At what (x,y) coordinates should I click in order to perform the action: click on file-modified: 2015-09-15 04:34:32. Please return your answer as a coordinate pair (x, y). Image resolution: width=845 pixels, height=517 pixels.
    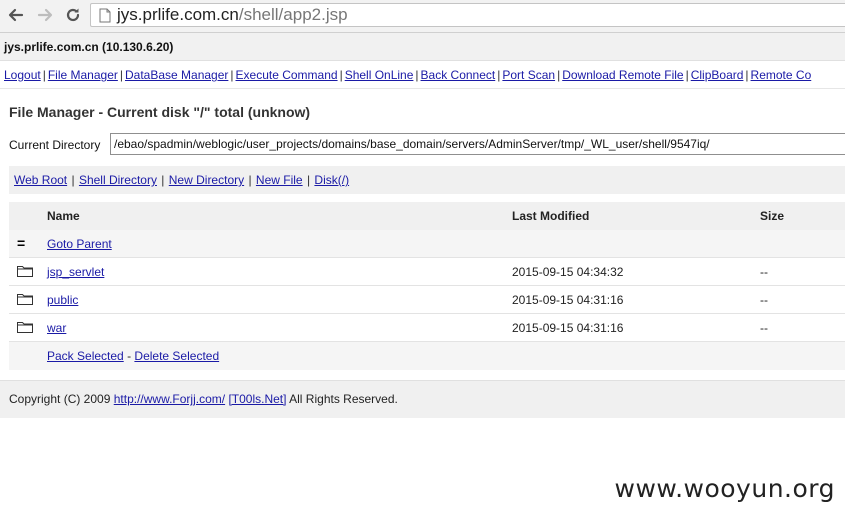
    Looking at the image, I should click on (568, 272).